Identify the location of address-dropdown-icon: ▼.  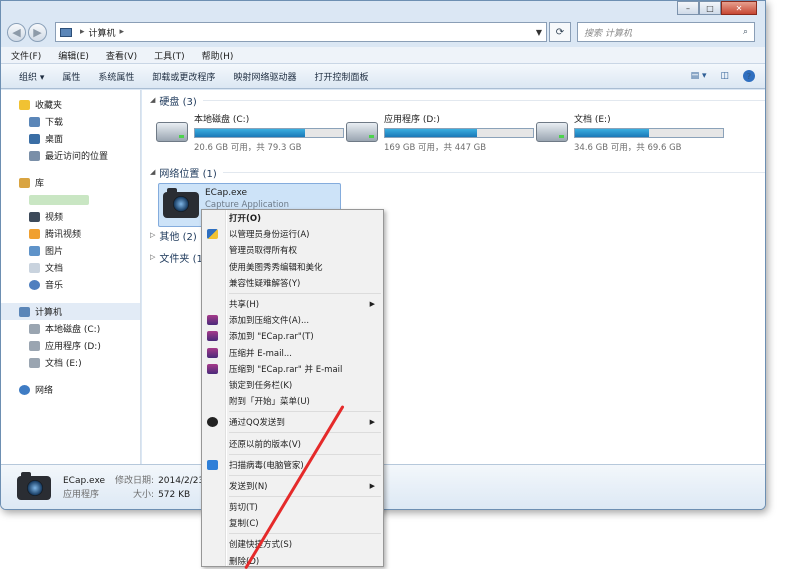
(539, 32).